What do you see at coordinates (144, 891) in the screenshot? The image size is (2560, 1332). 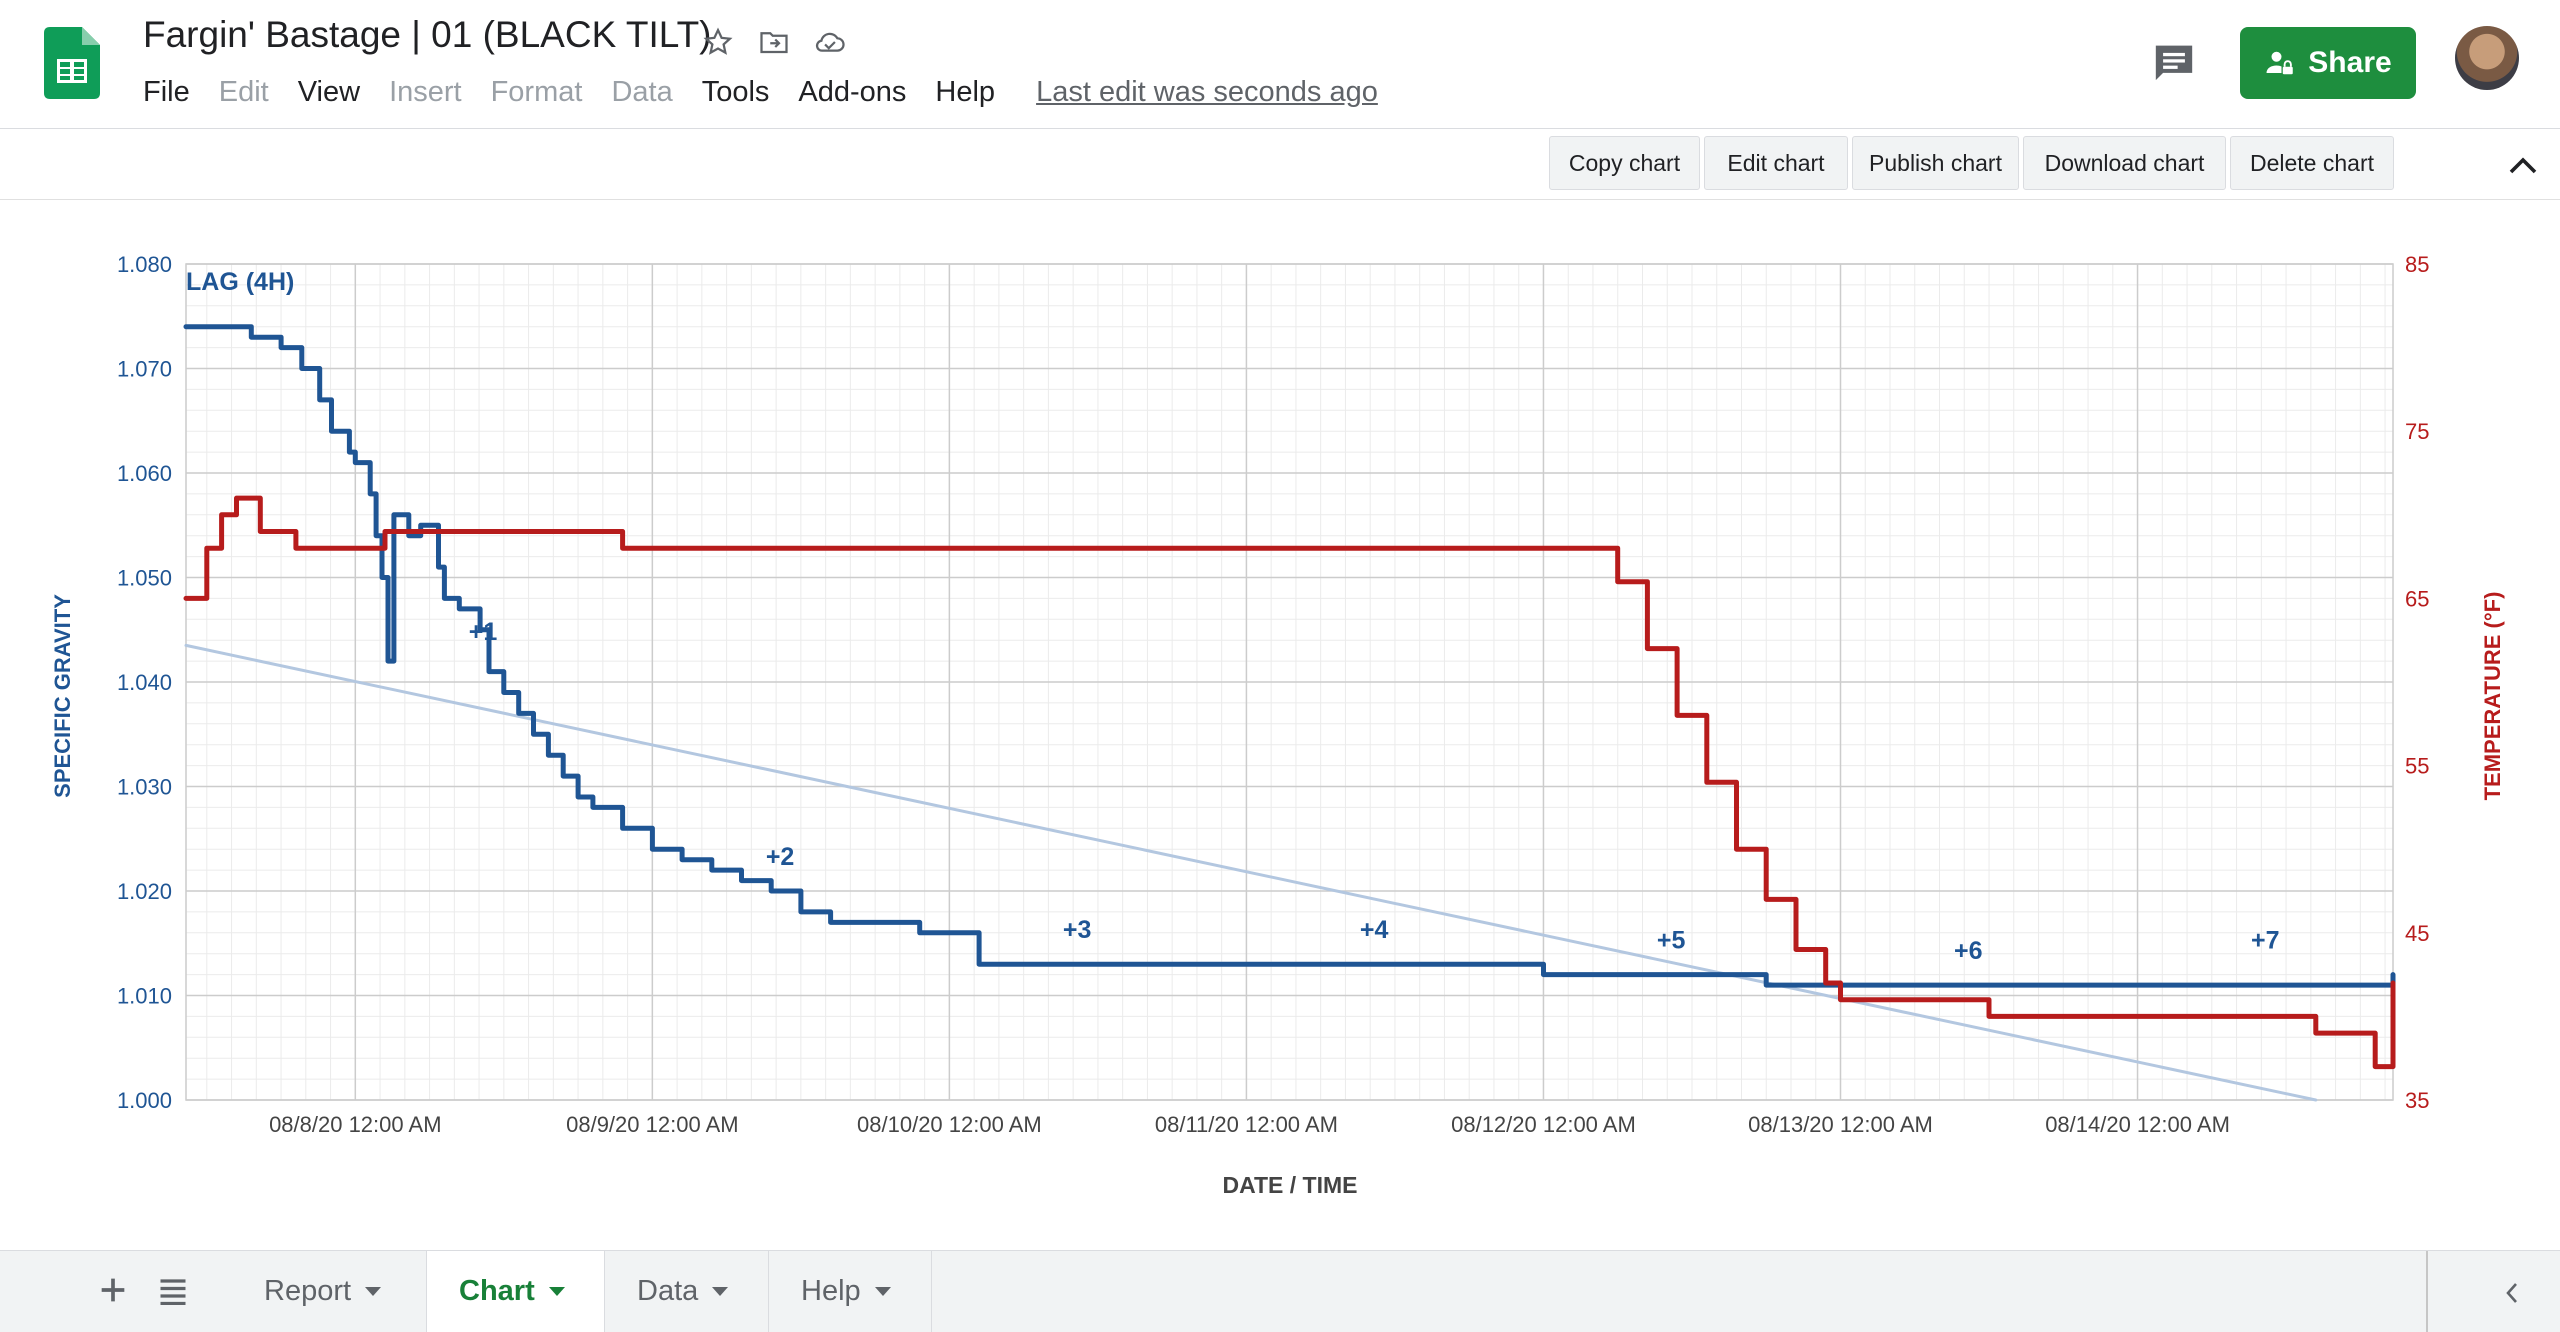 I see `y-tick-label-left: 1.020` at bounding box center [144, 891].